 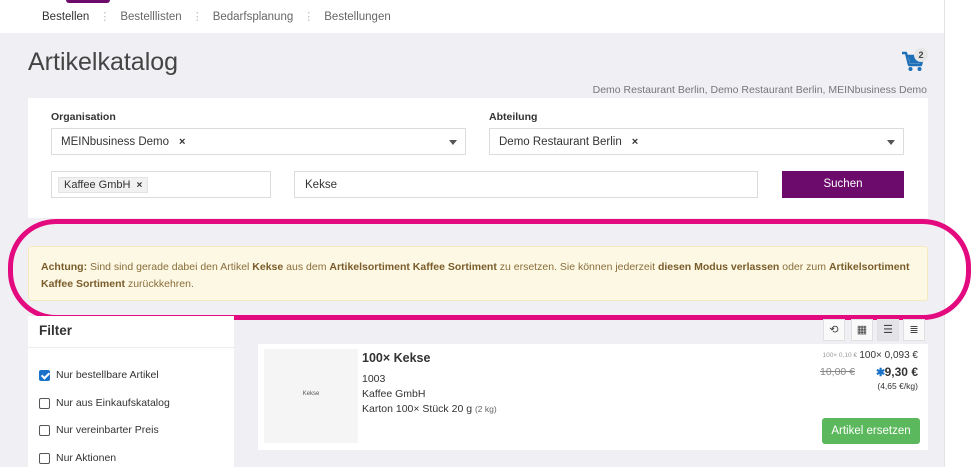 What do you see at coordinates (253, 17) in the screenshot?
I see `tab-bedarfsplanung: Bedarfsplanung` at bounding box center [253, 17].